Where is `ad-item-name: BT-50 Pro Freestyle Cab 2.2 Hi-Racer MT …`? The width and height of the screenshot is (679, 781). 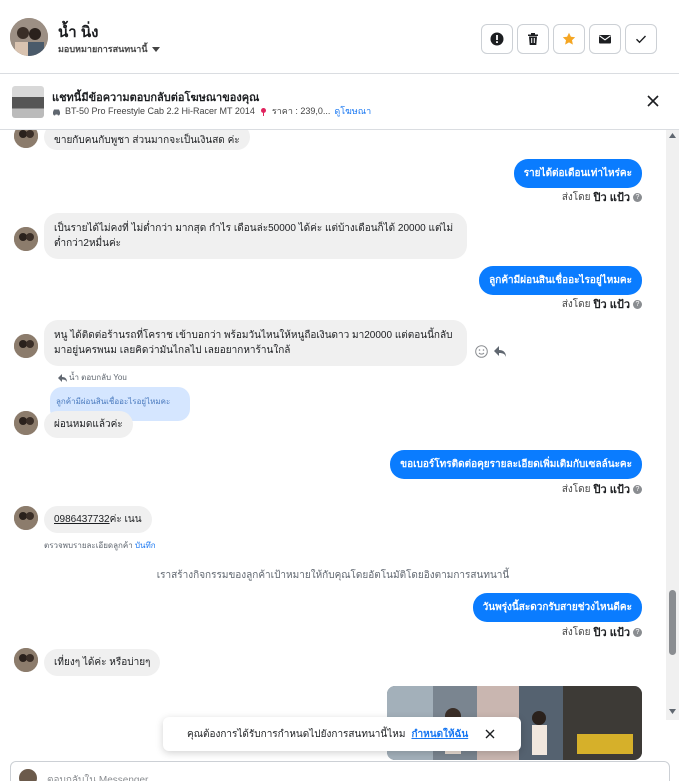
ad-item-name: BT-50 Pro Freestyle Cab 2.2 Hi-Racer MT … is located at coordinates (160, 111).